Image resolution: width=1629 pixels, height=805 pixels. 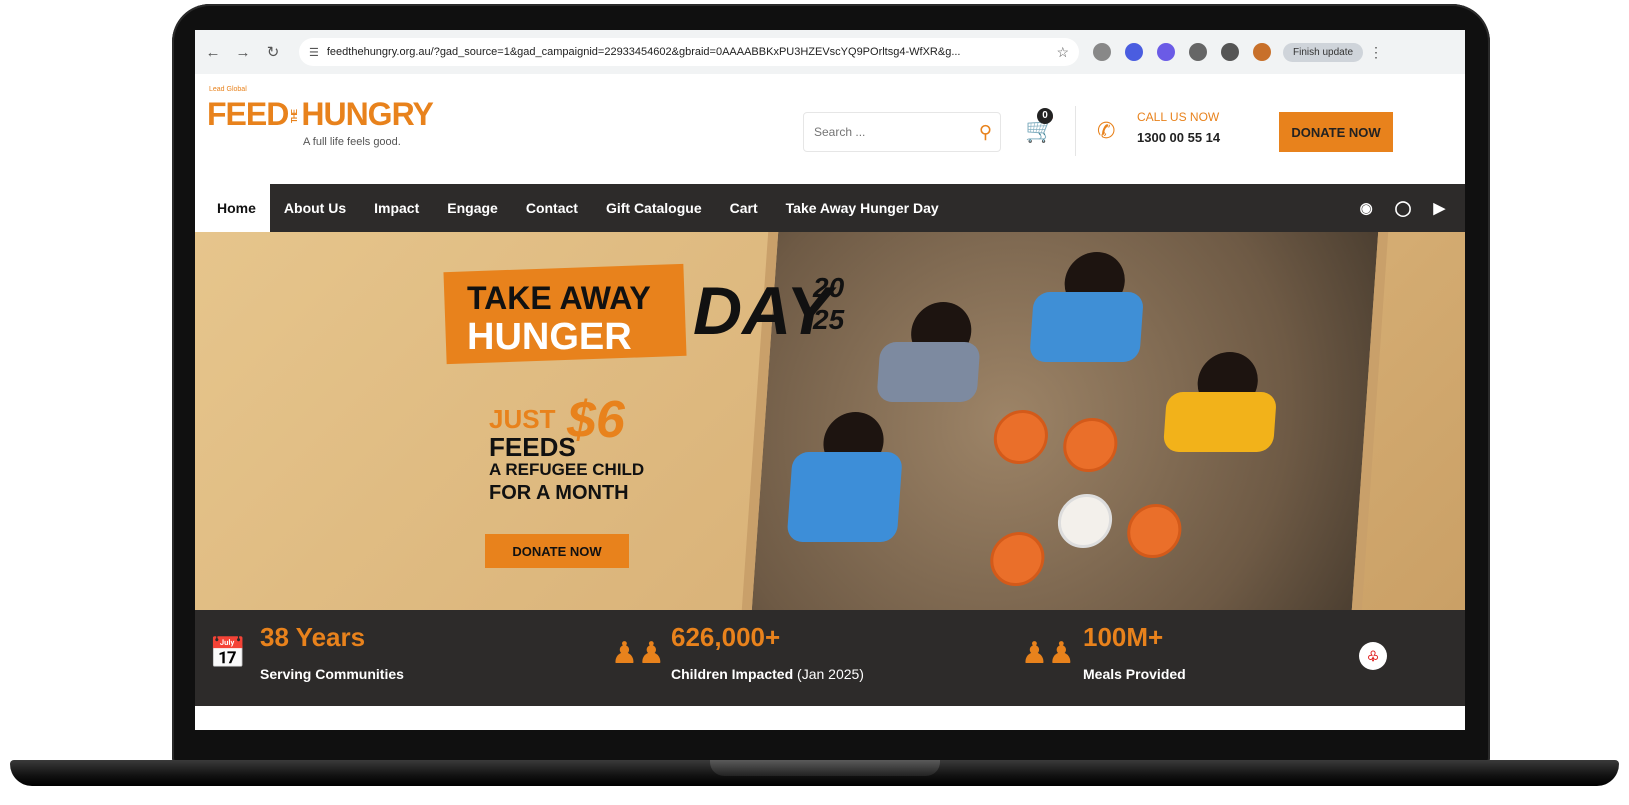 What do you see at coordinates (248, 114) in the screenshot?
I see `logo-feed: FEED` at bounding box center [248, 114].